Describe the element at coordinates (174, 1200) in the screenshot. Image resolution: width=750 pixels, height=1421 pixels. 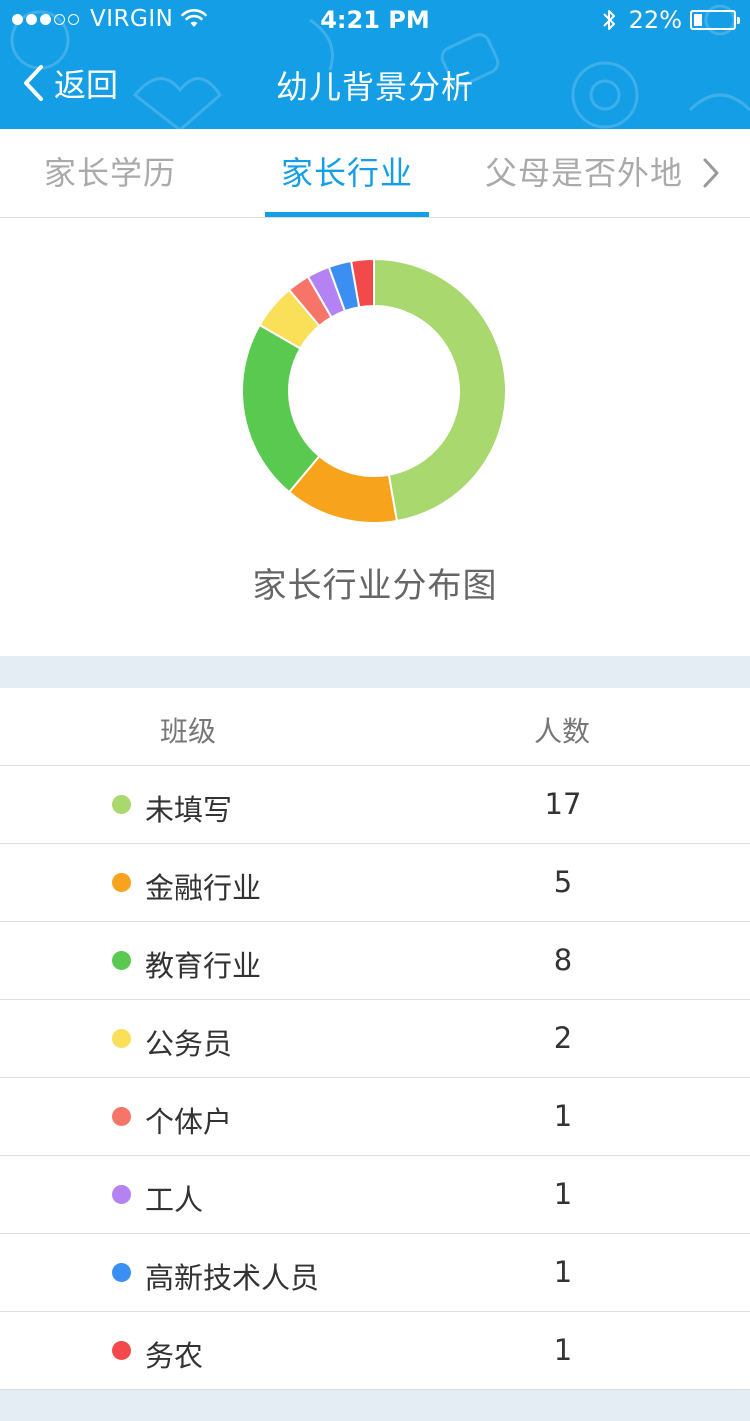
I see `row-label: 工人` at that location.